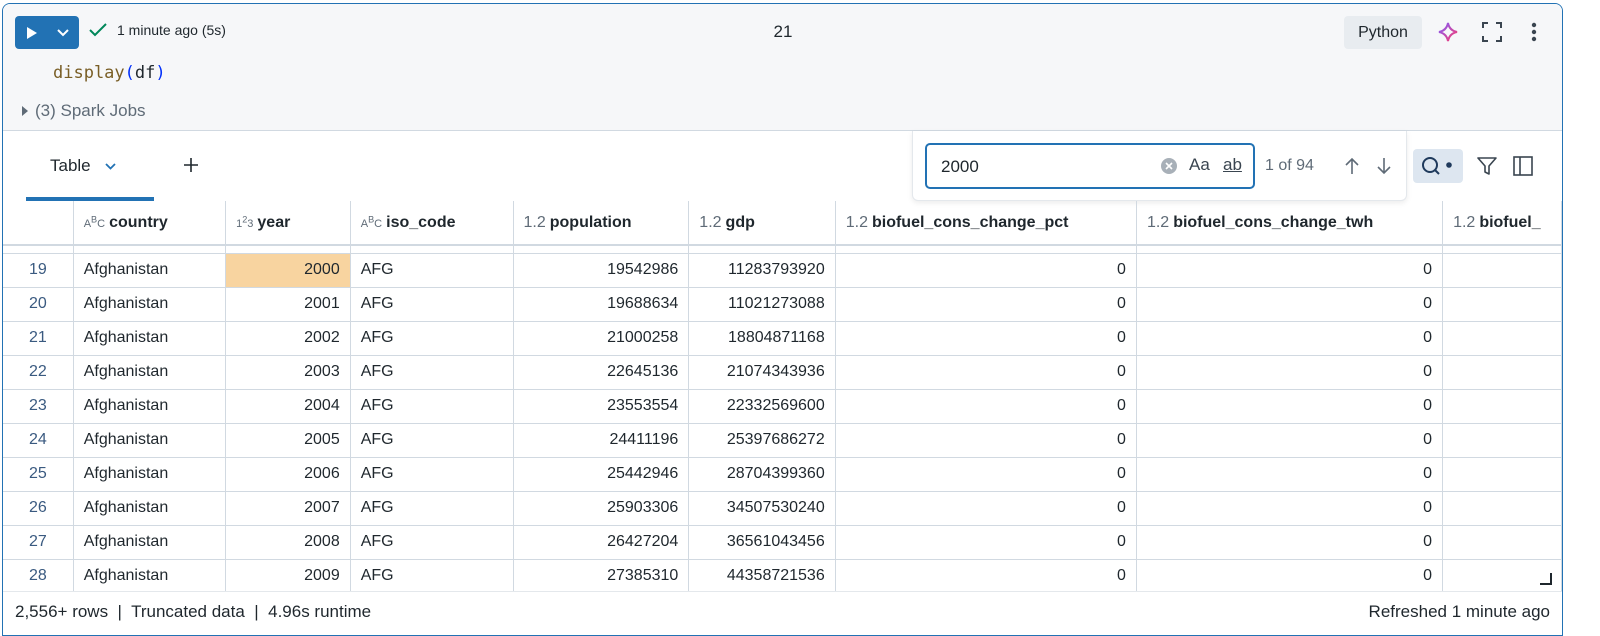 The width and height of the screenshot is (1600, 636). What do you see at coordinates (601, 270) in the screenshot?
I see `table-cell: 19542986` at bounding box center [601, 270].